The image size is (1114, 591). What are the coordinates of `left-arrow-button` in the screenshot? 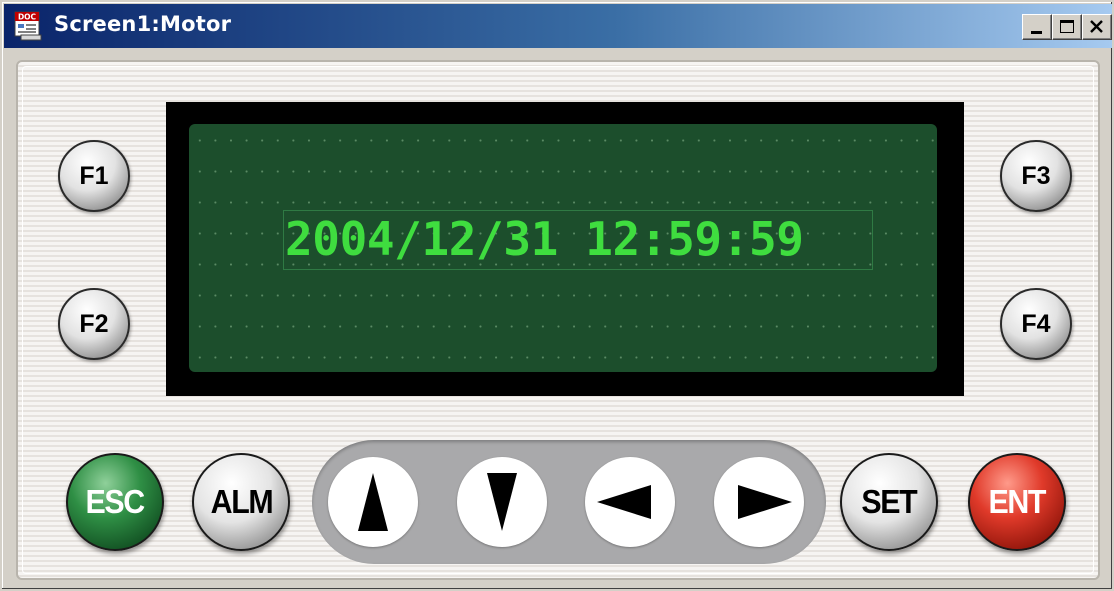 It's located at (630, 502).